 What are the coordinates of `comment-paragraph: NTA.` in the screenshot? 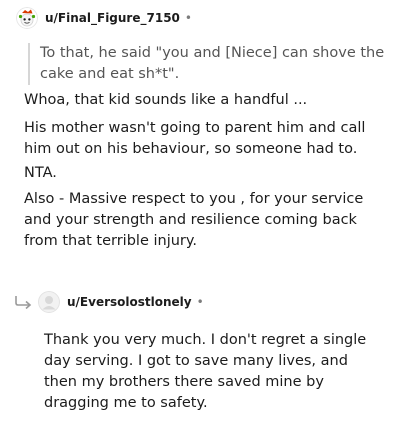 It's located at (40, 173).